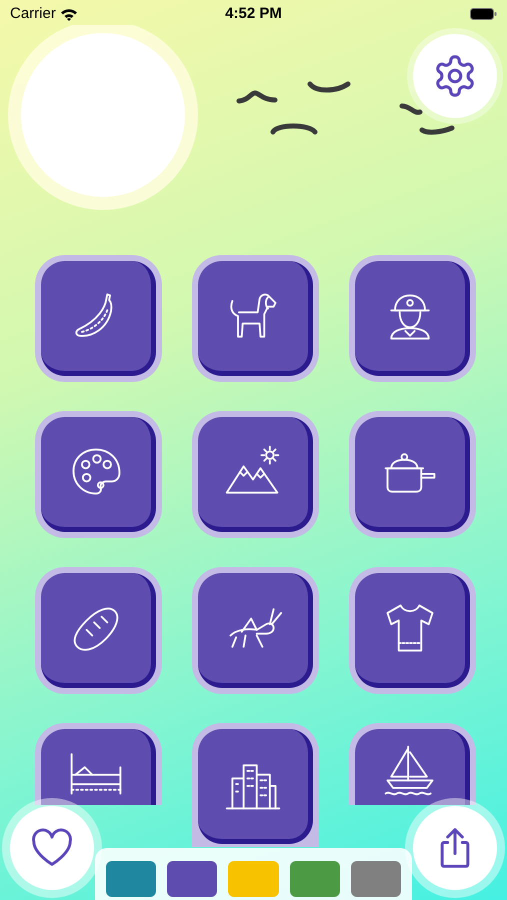 This screenshot has height=900, width=507. I want to click on share-button, so click(455, 848).